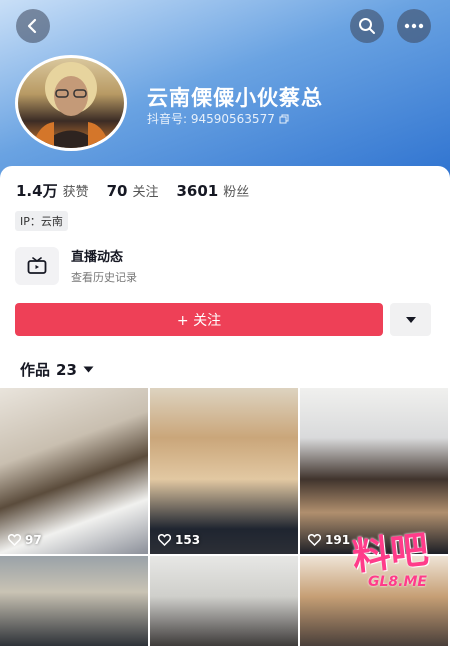 This screenshot has width=450, height=647. I want to click on stat-followers: 3601 粉丝, so click(212, 190).